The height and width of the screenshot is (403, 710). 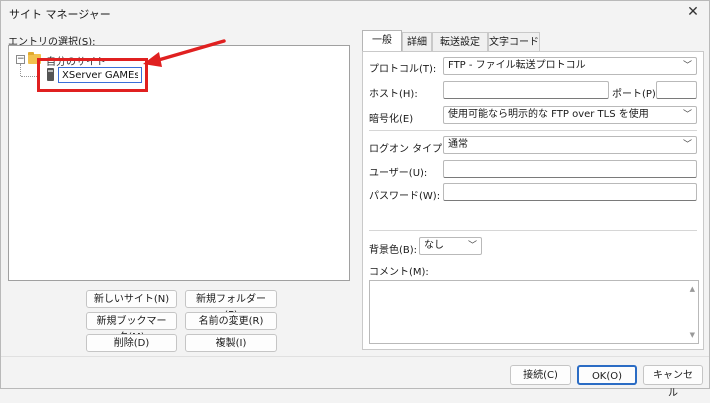 What do you see at coordinates (458, 144) in the screenshot?
I see `logon-type-select-value: 通常` at bounding box center [458, 144].